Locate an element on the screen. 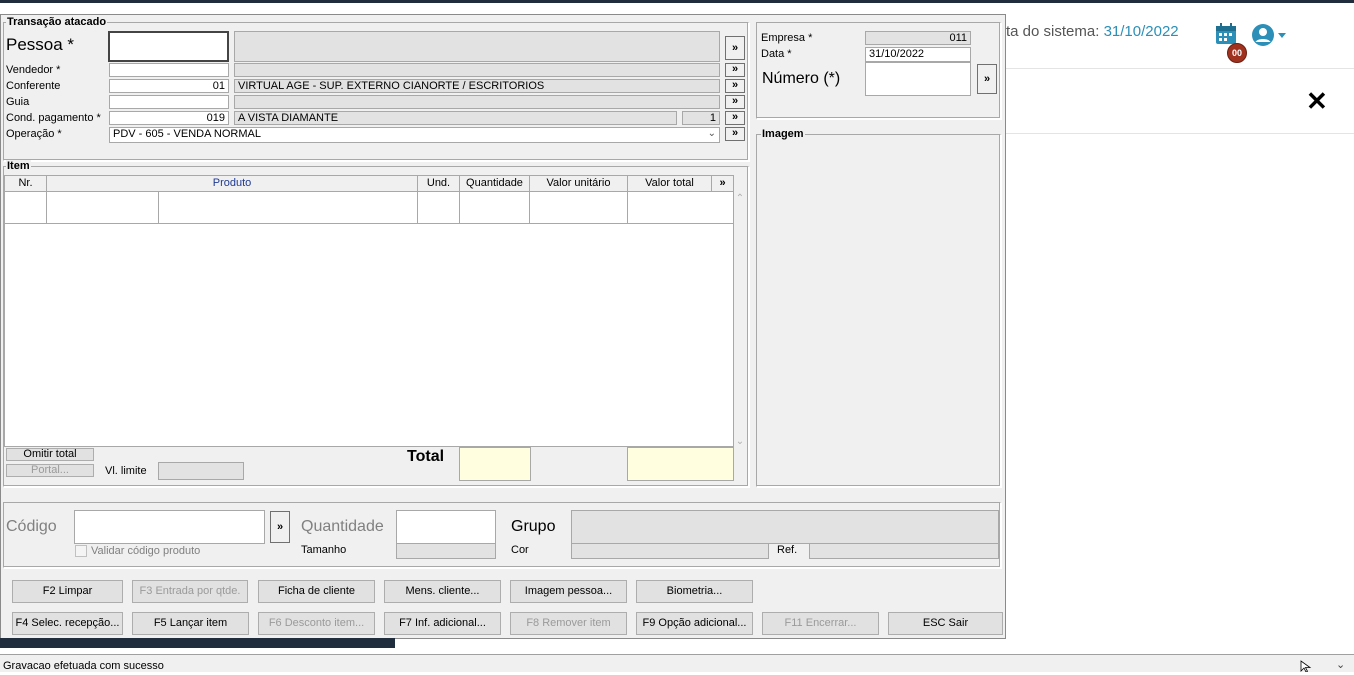 This screenshot has height=675, width=1354. vl-limite-label: Vl. limite is located at coordinates (126, 471).